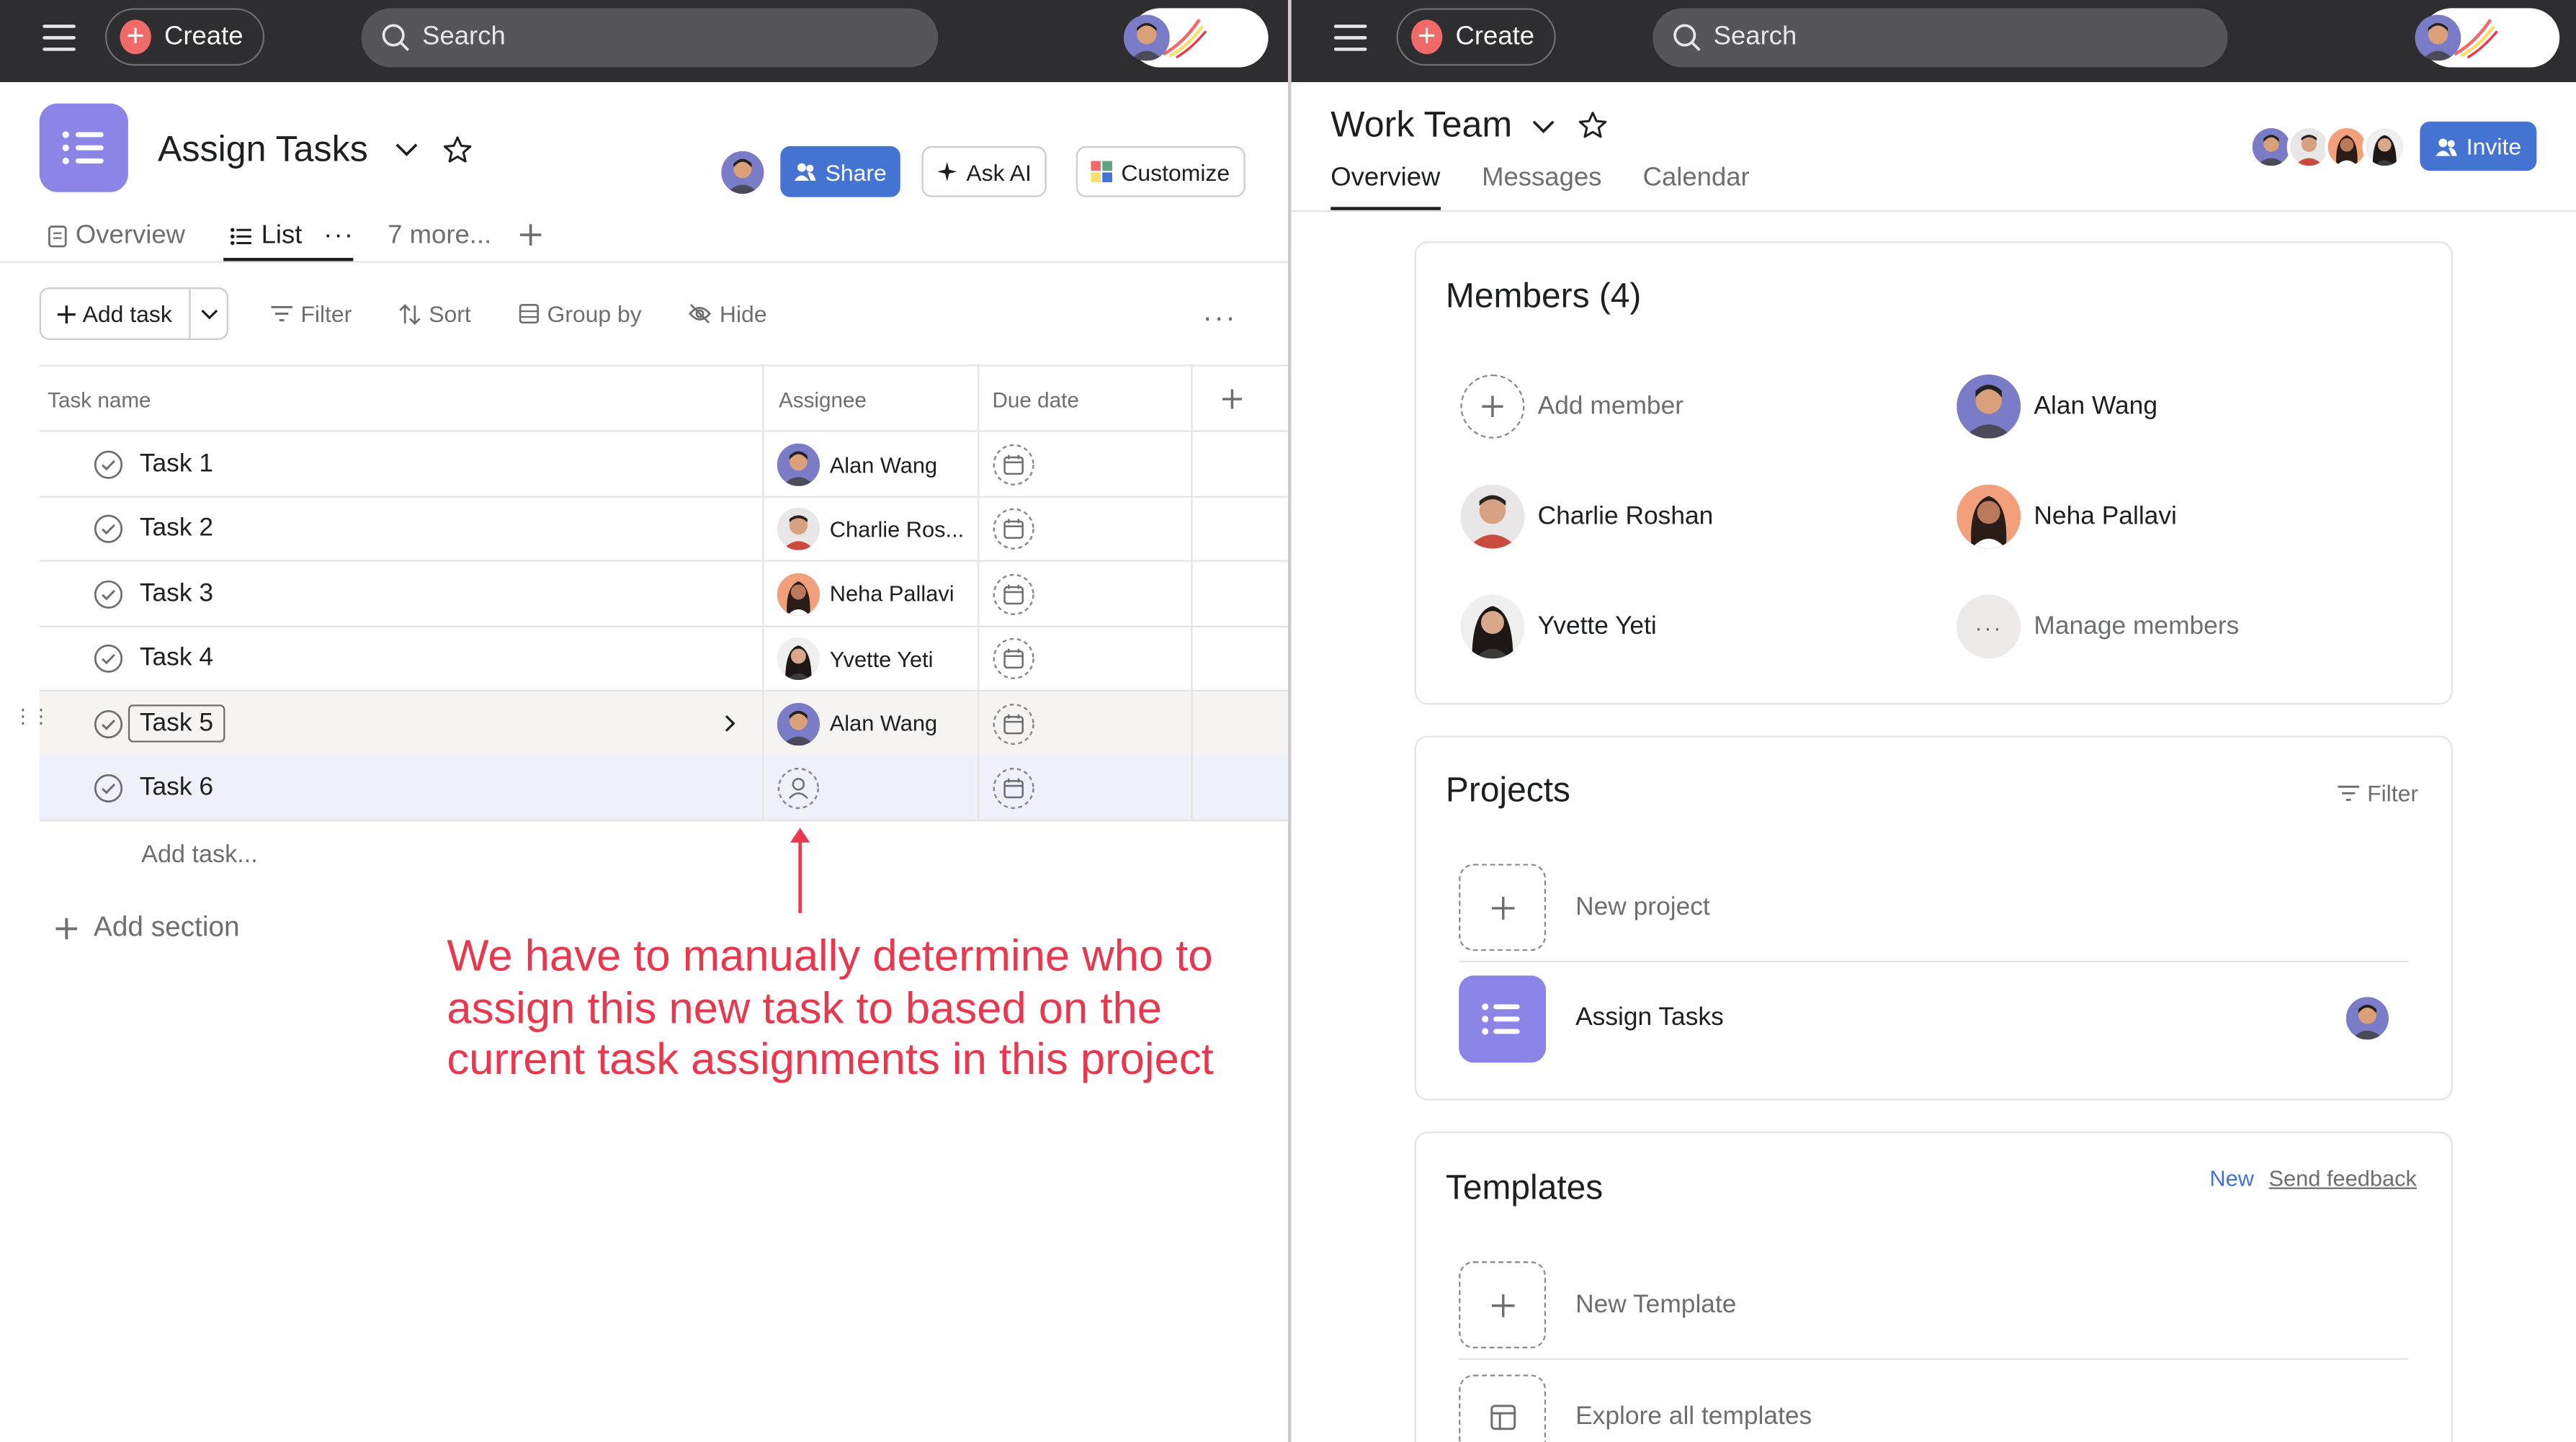 This screenshot has width=2576, height=1442. Describe the element at coordinates (806, 172) in the screenshot. I see `people-icon` at that location.